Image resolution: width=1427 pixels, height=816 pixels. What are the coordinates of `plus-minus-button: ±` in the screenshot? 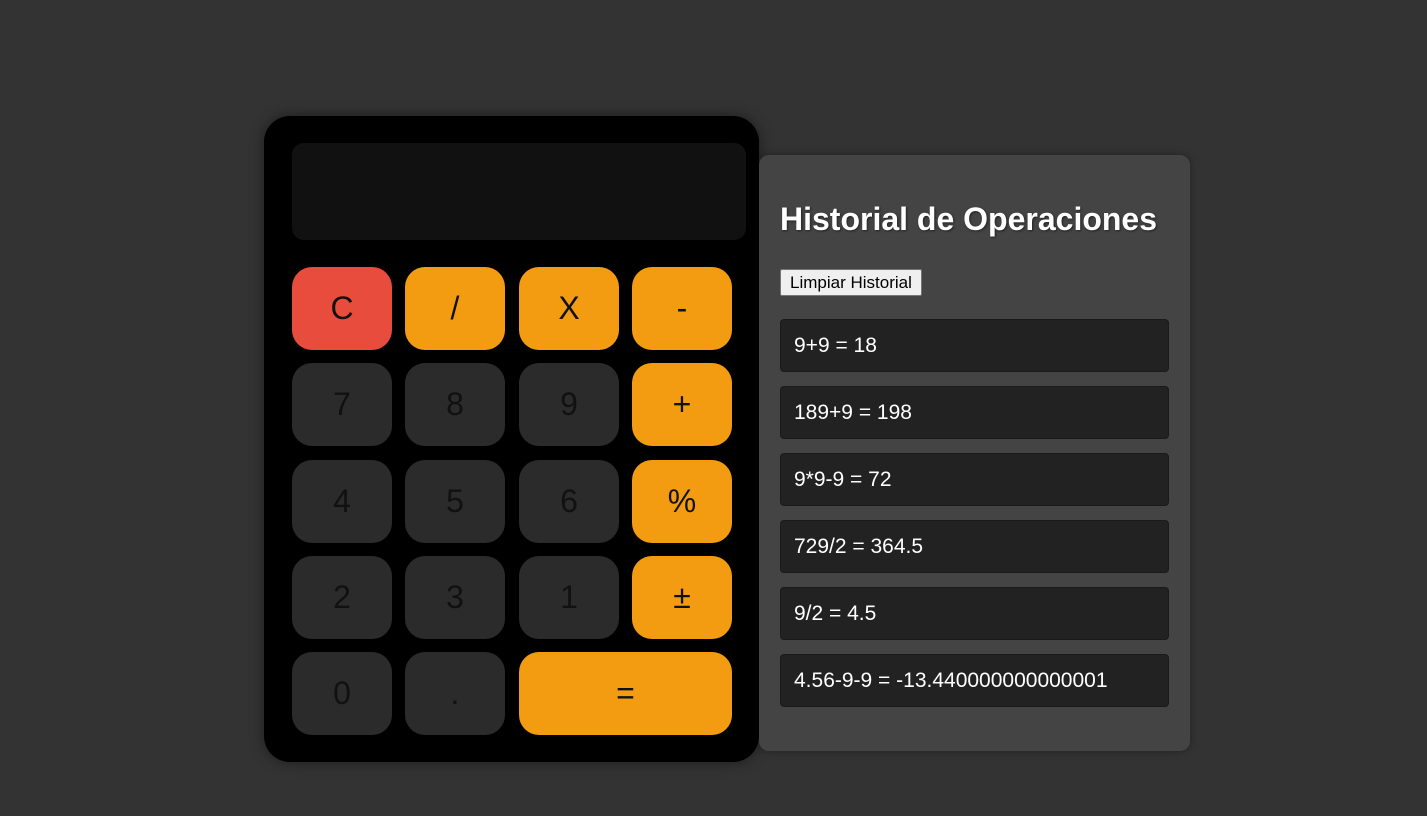 It's located at (682, 597).